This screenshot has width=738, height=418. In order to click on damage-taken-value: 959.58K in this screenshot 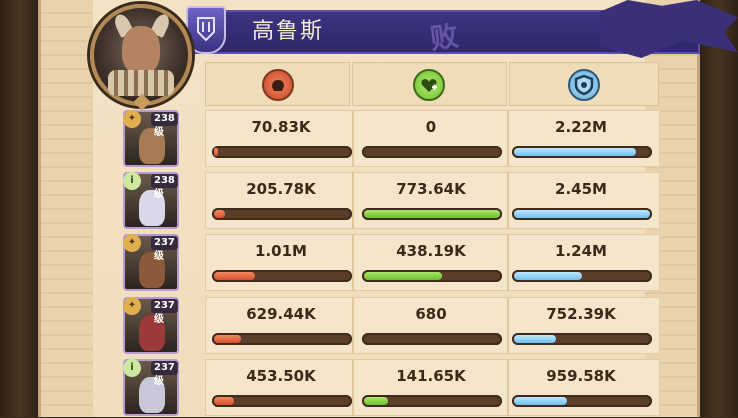, I will do `click(581, 376)`.